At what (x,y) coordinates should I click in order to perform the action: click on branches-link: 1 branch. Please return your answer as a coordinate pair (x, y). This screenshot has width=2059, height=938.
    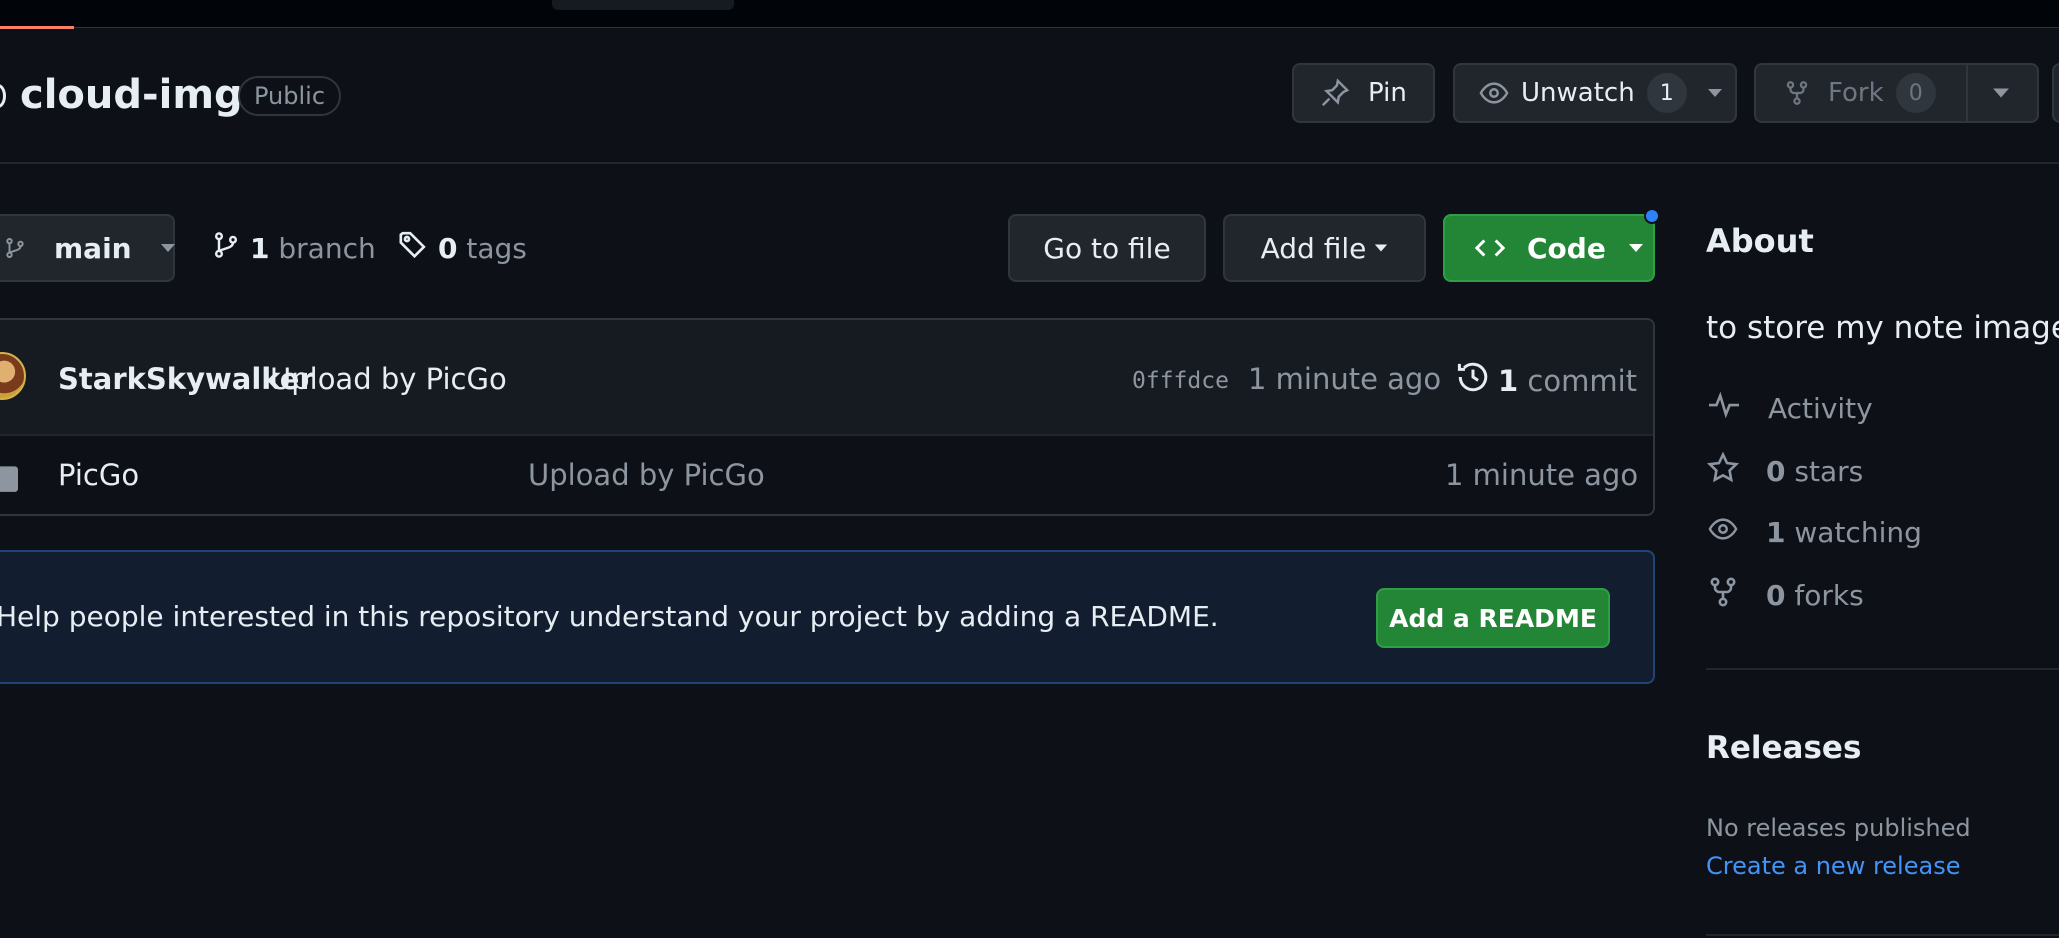
    Looking at the image, I should click on (294, 248).